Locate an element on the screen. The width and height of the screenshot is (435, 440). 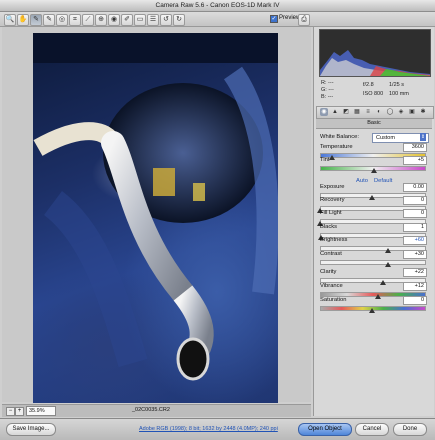
slider-label: Brightness is located at coordinates (334, 240).